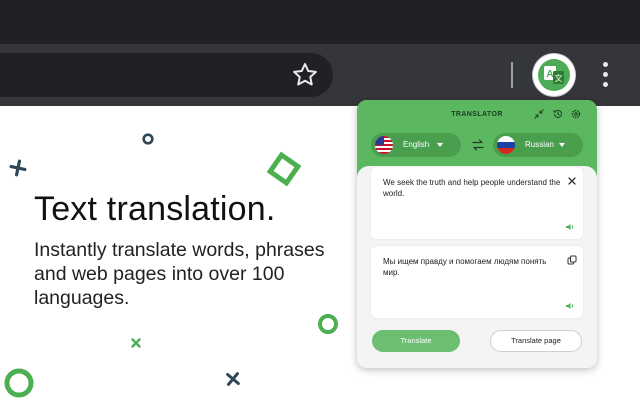 The height and width of the screenshot is (400, 640). I want to click on source-language-select: English, so click(416, 145).